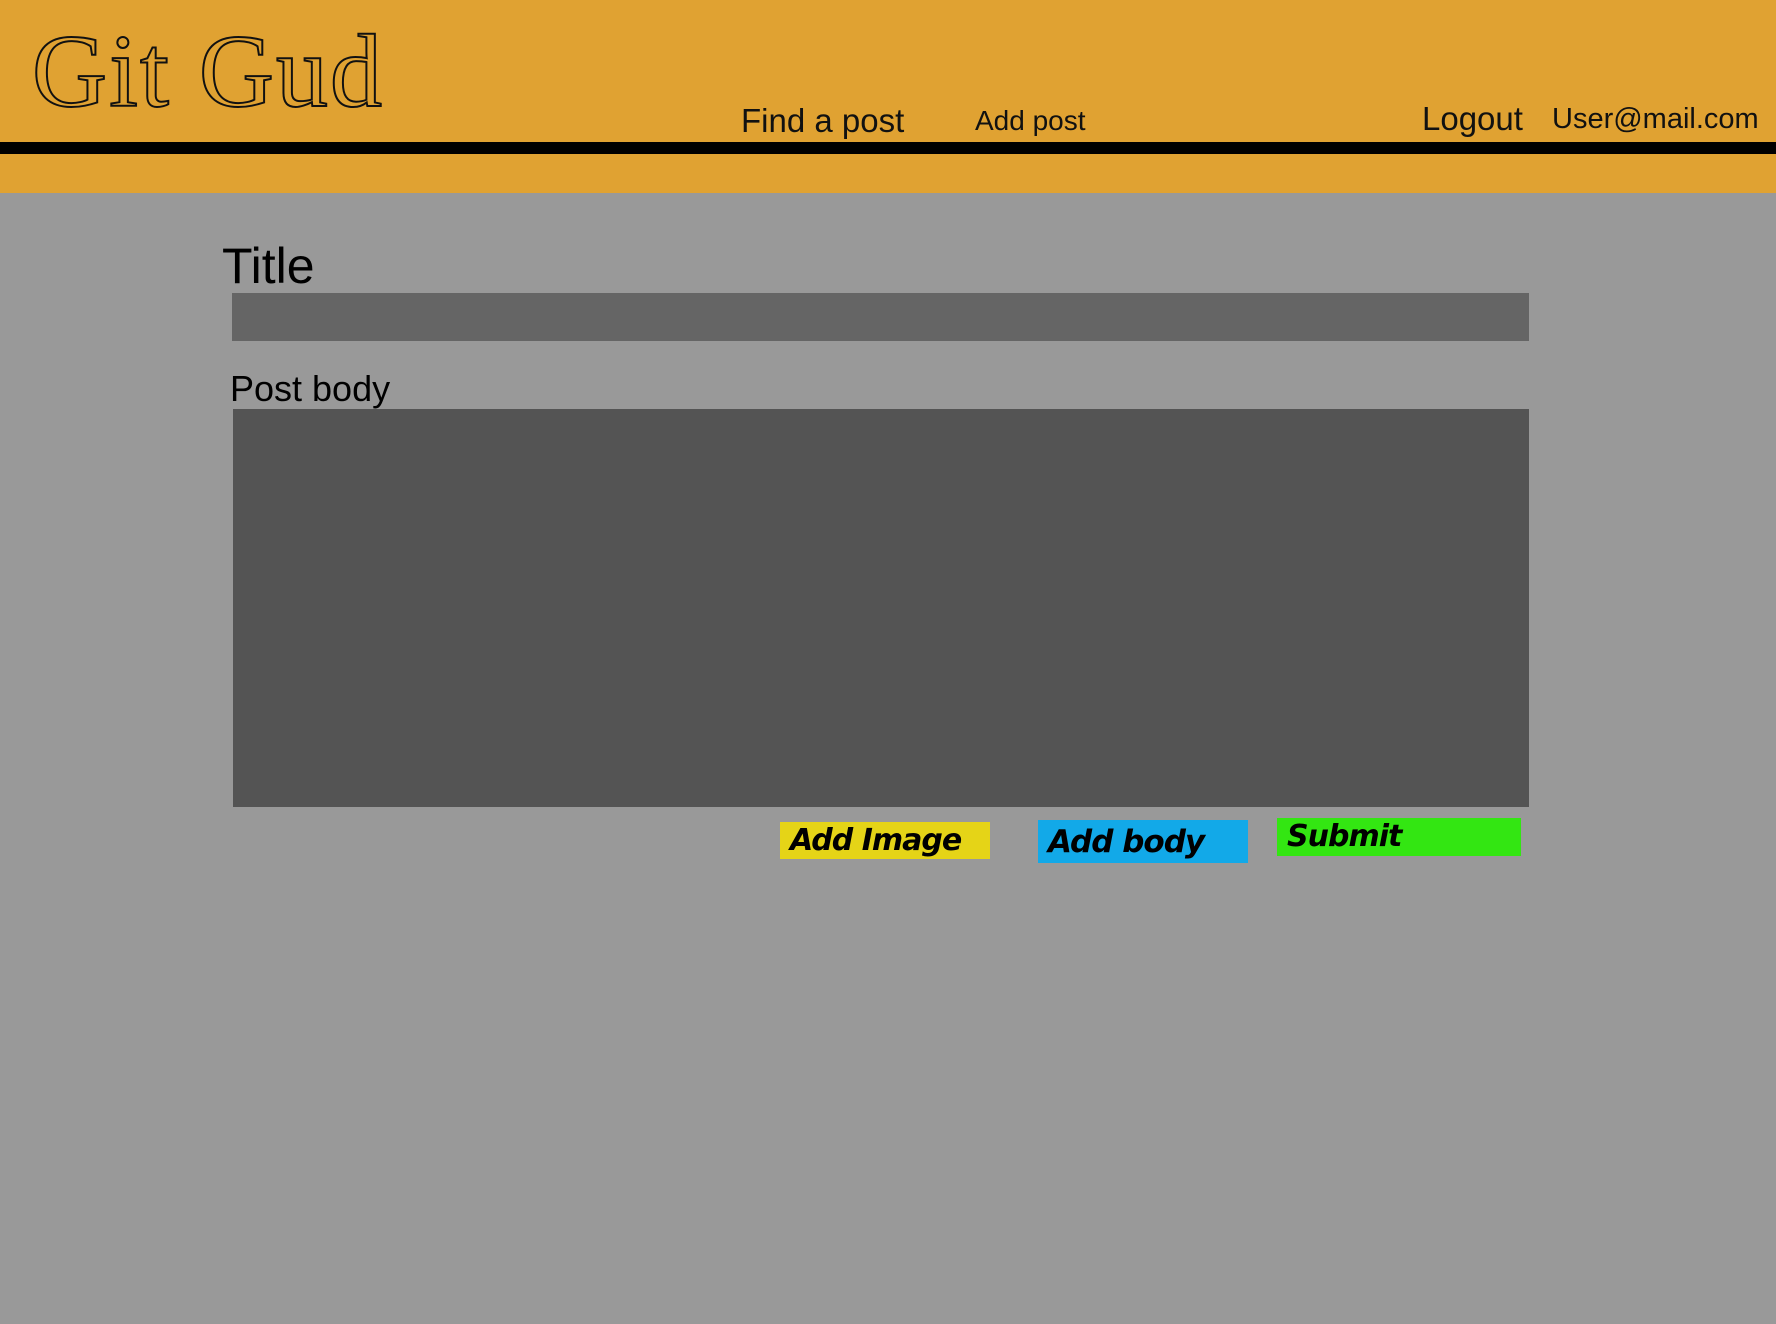  Describe the element at coordinates (880, 317) in the screenshot. I see `title-input` at that location.